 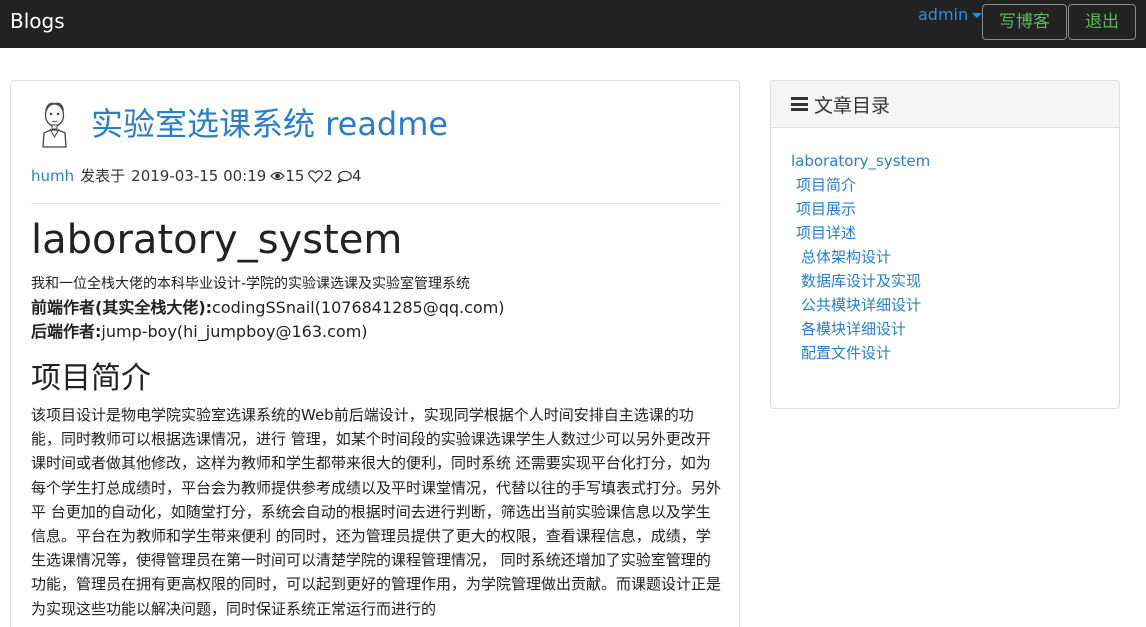 What do you see at coordinates (328, 176) in the screenshot?
I see `like-count: 2` at bounding box center [328, 176].